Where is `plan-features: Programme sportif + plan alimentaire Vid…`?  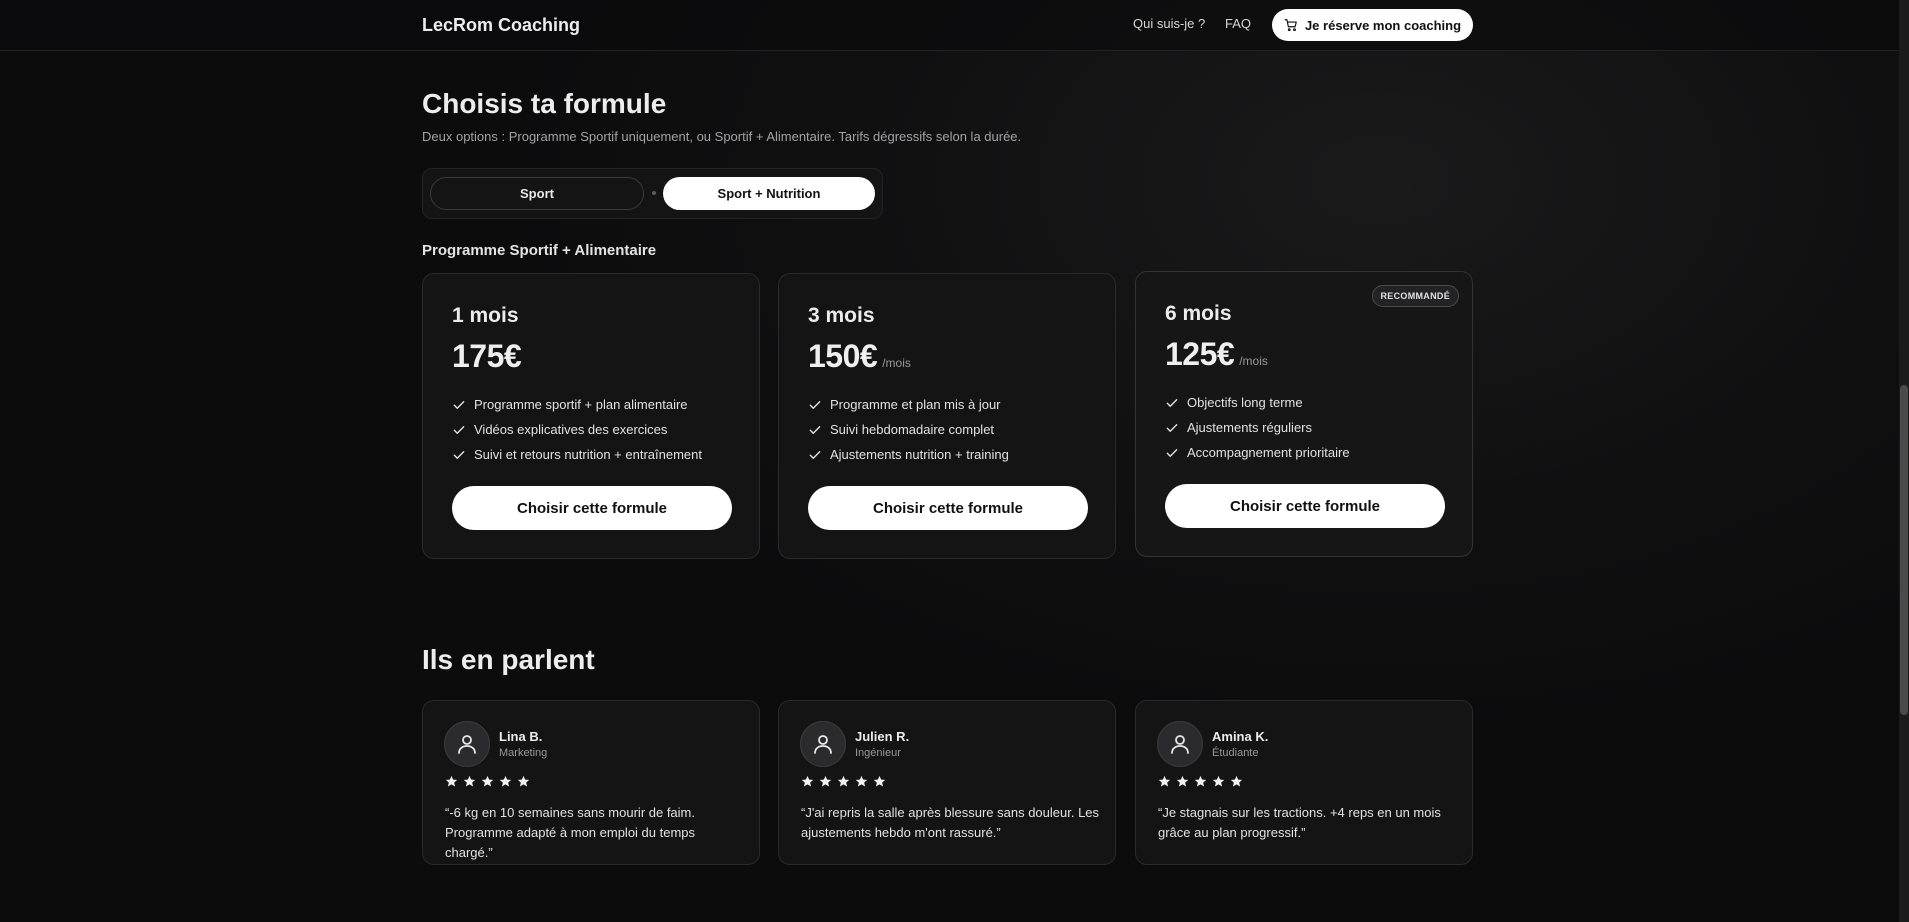
plan-features: Programme sportif + plan alimentaire Vid… is located at coordinates (577, 429).